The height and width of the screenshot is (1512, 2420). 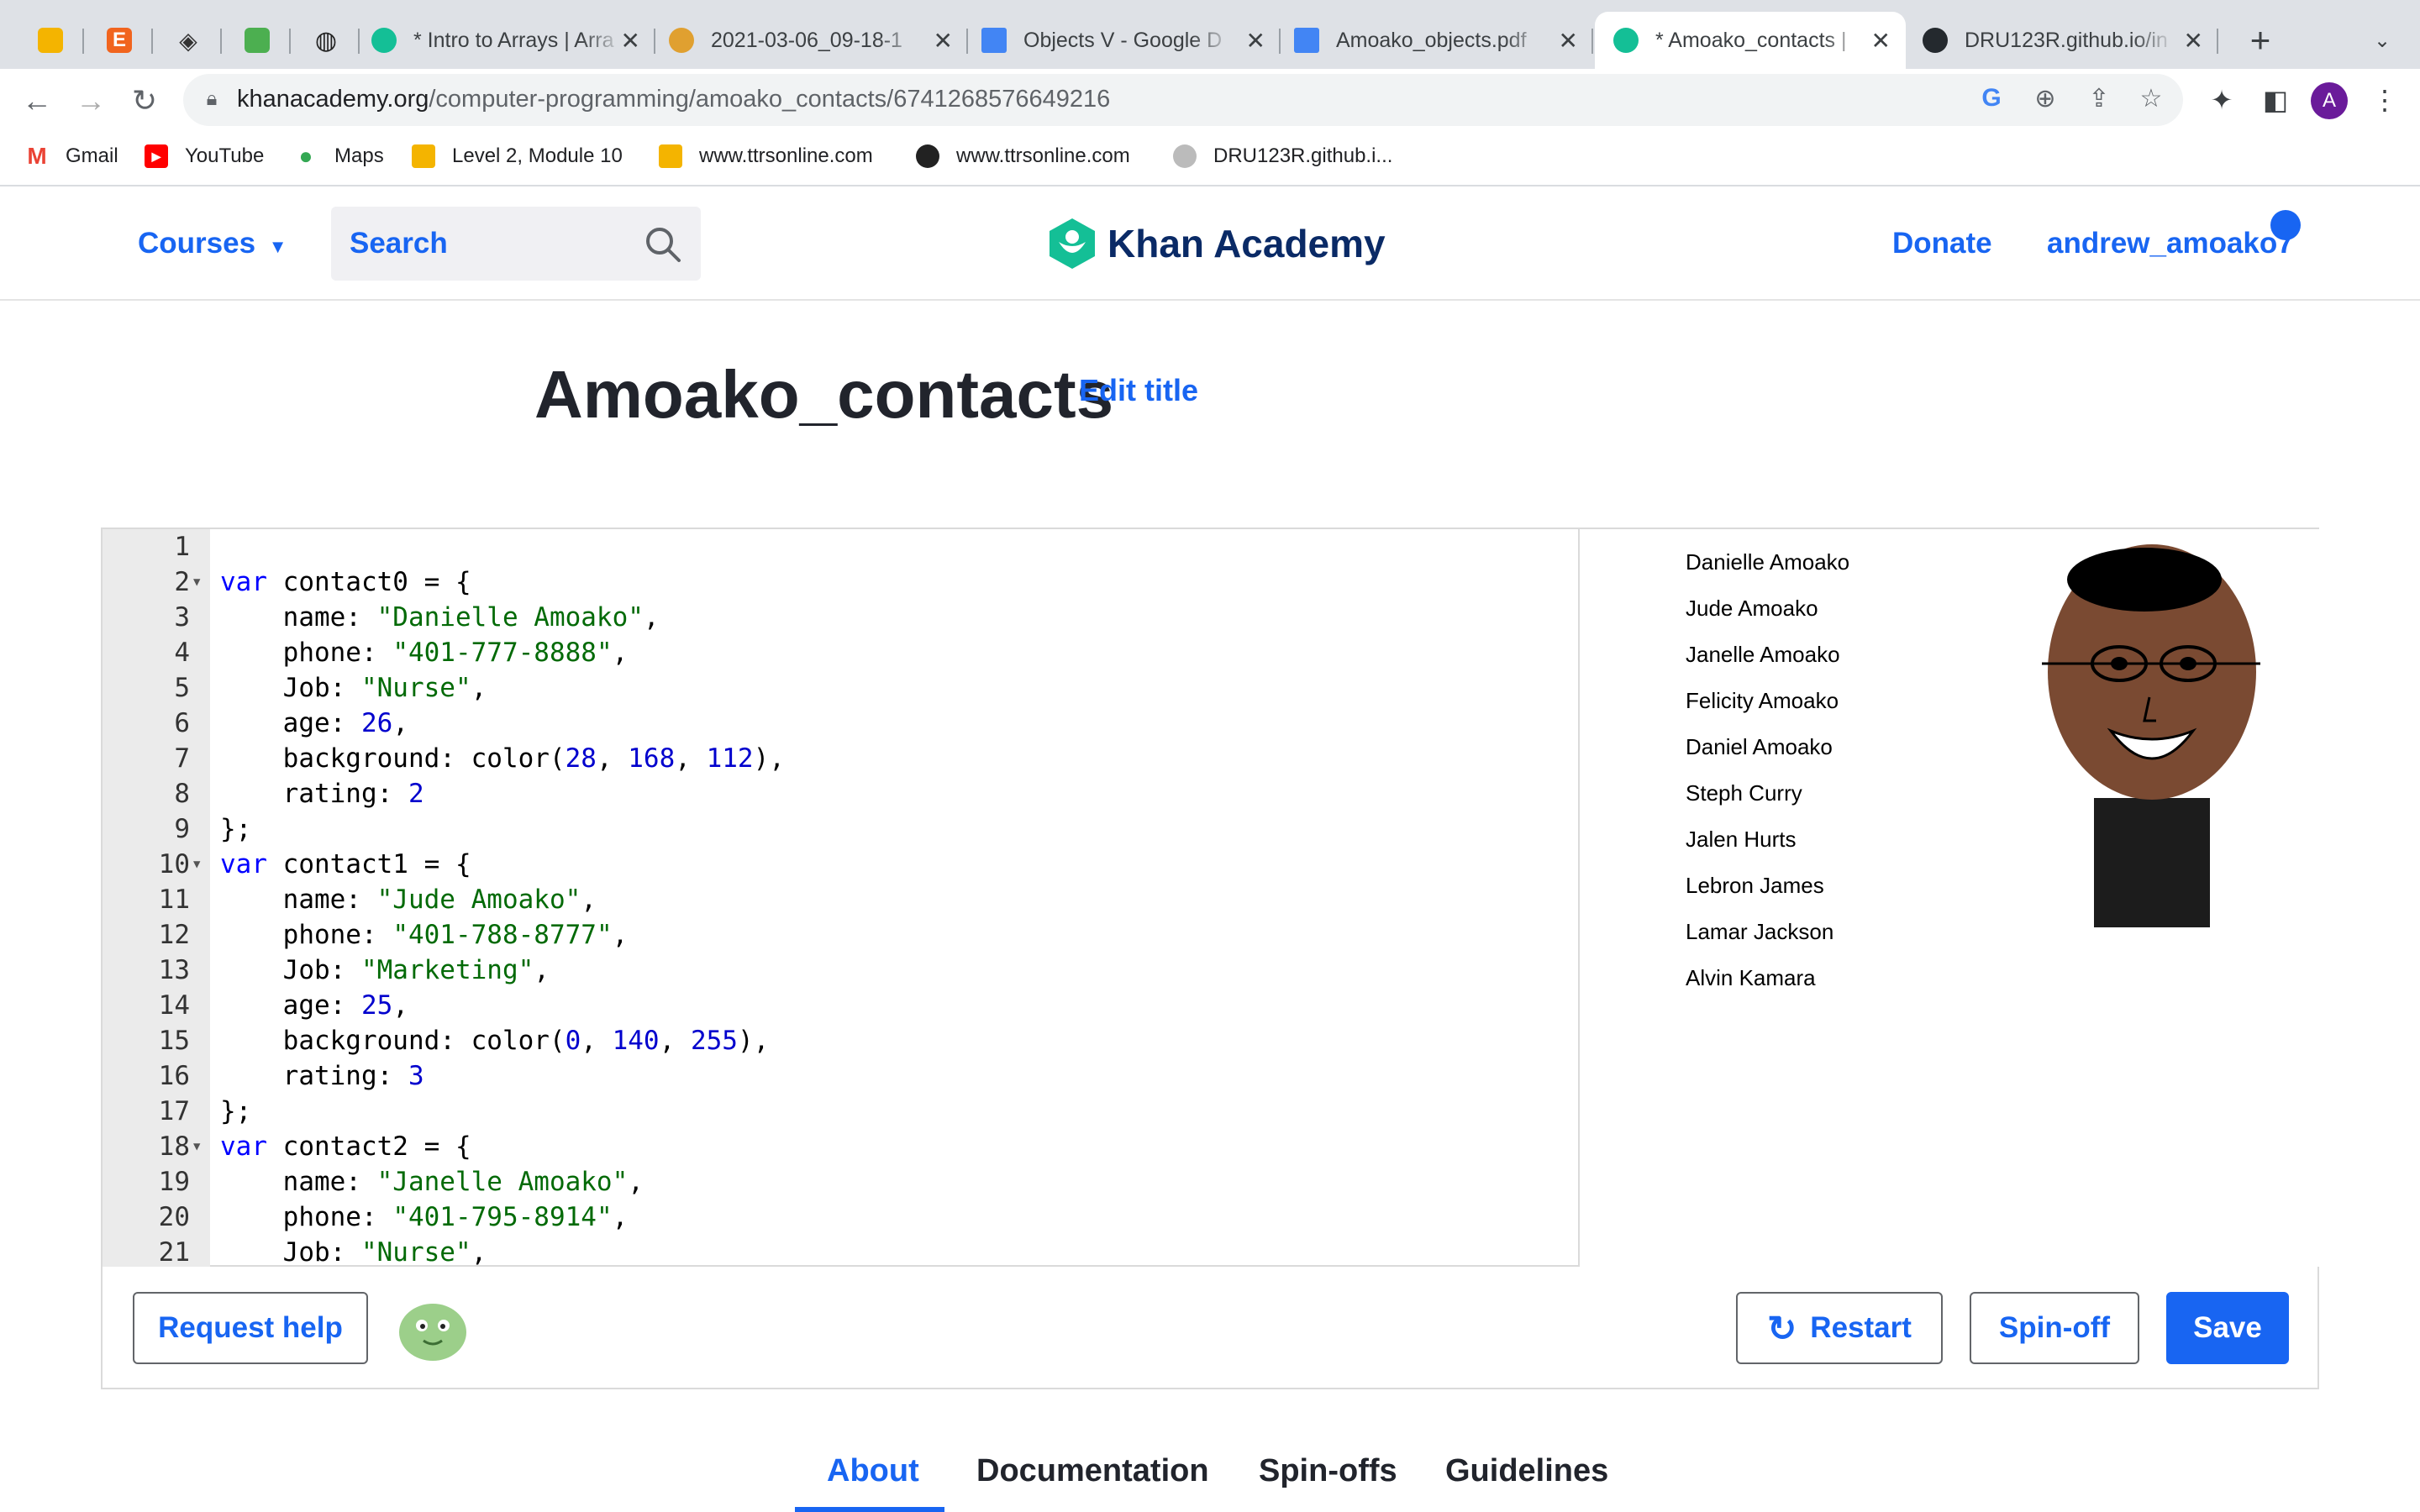 I want to click on search-input: Search, so click(x=516, y=244).